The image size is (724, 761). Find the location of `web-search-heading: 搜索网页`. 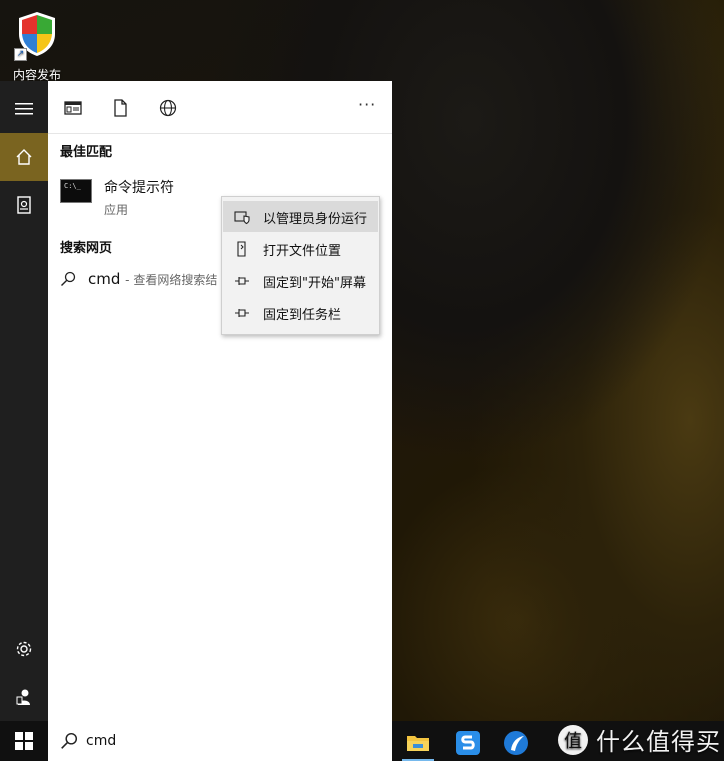

web-search-heading: 搜索网页 is located at coordinates (86, 248).